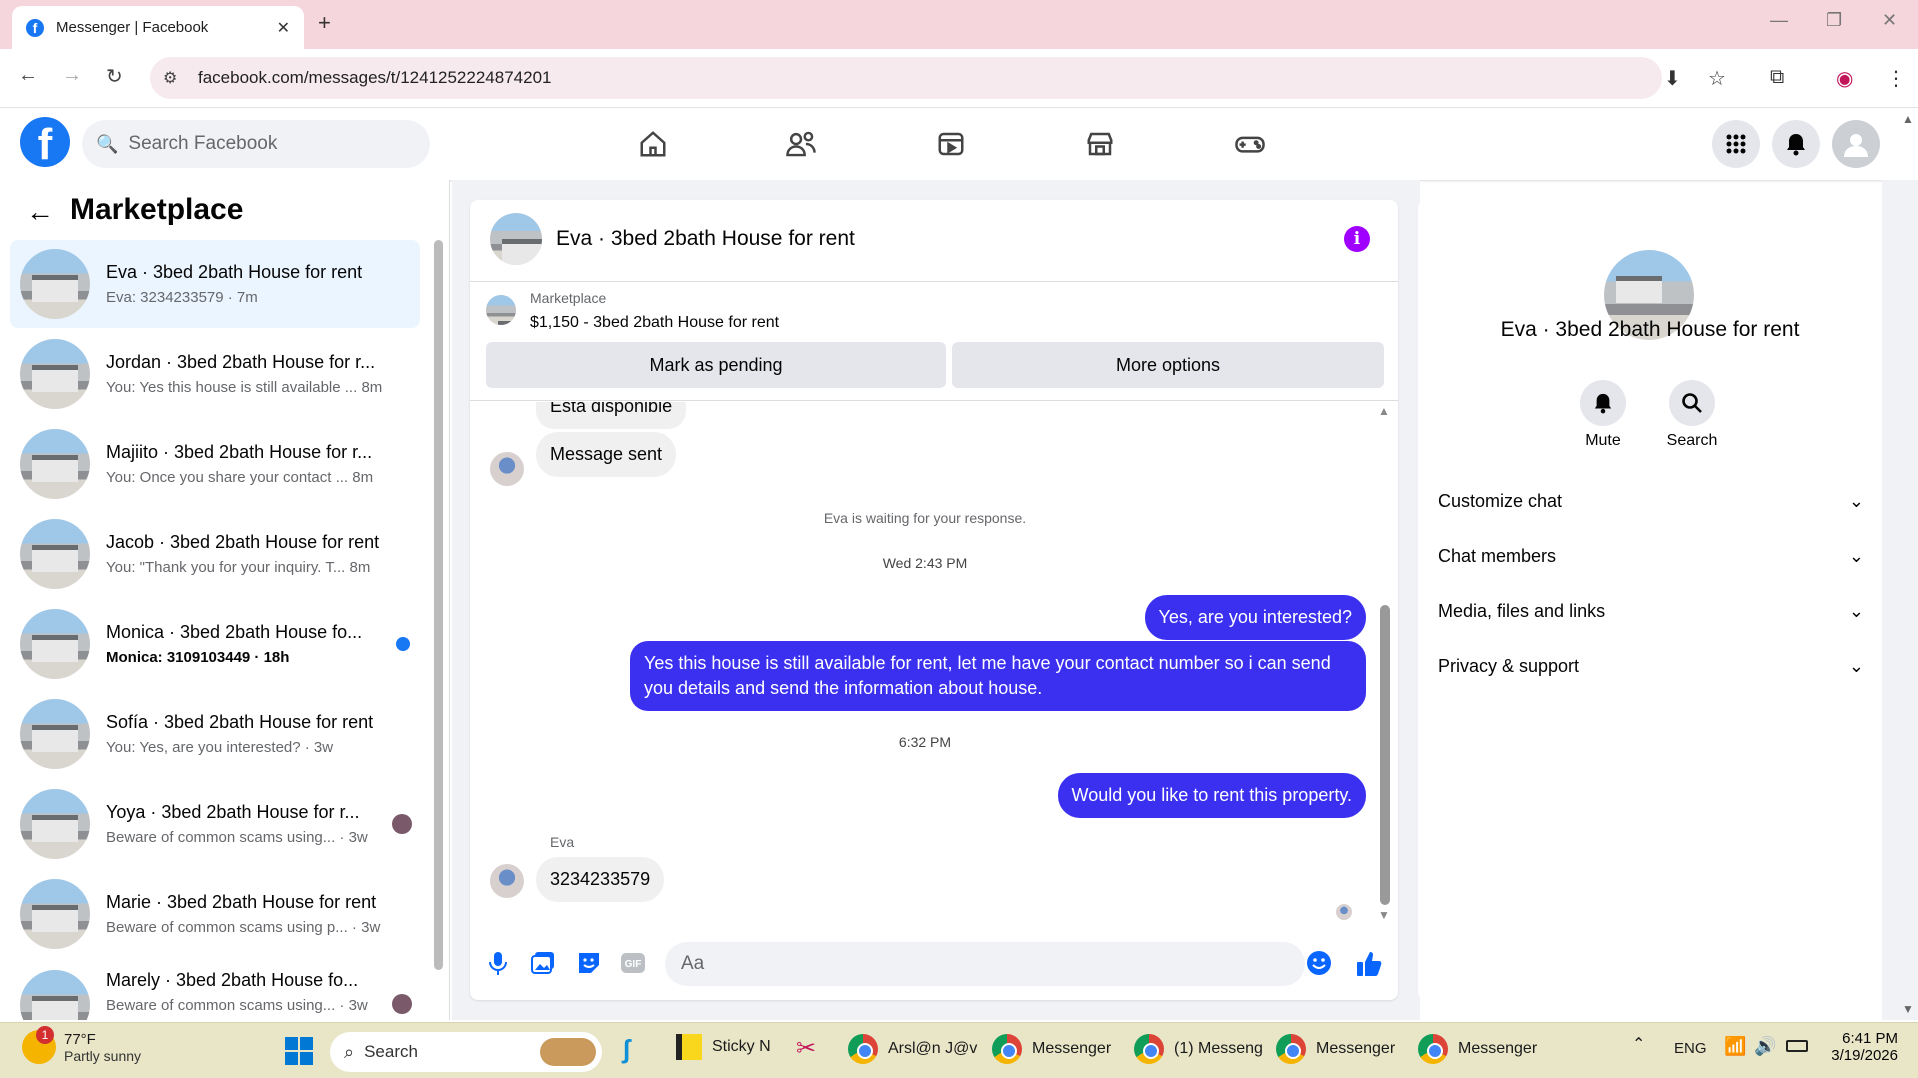 Image resolution: width=1918 pixels, height=1078 pixels. I want to click on back-icon: ←, so click(28, 75).